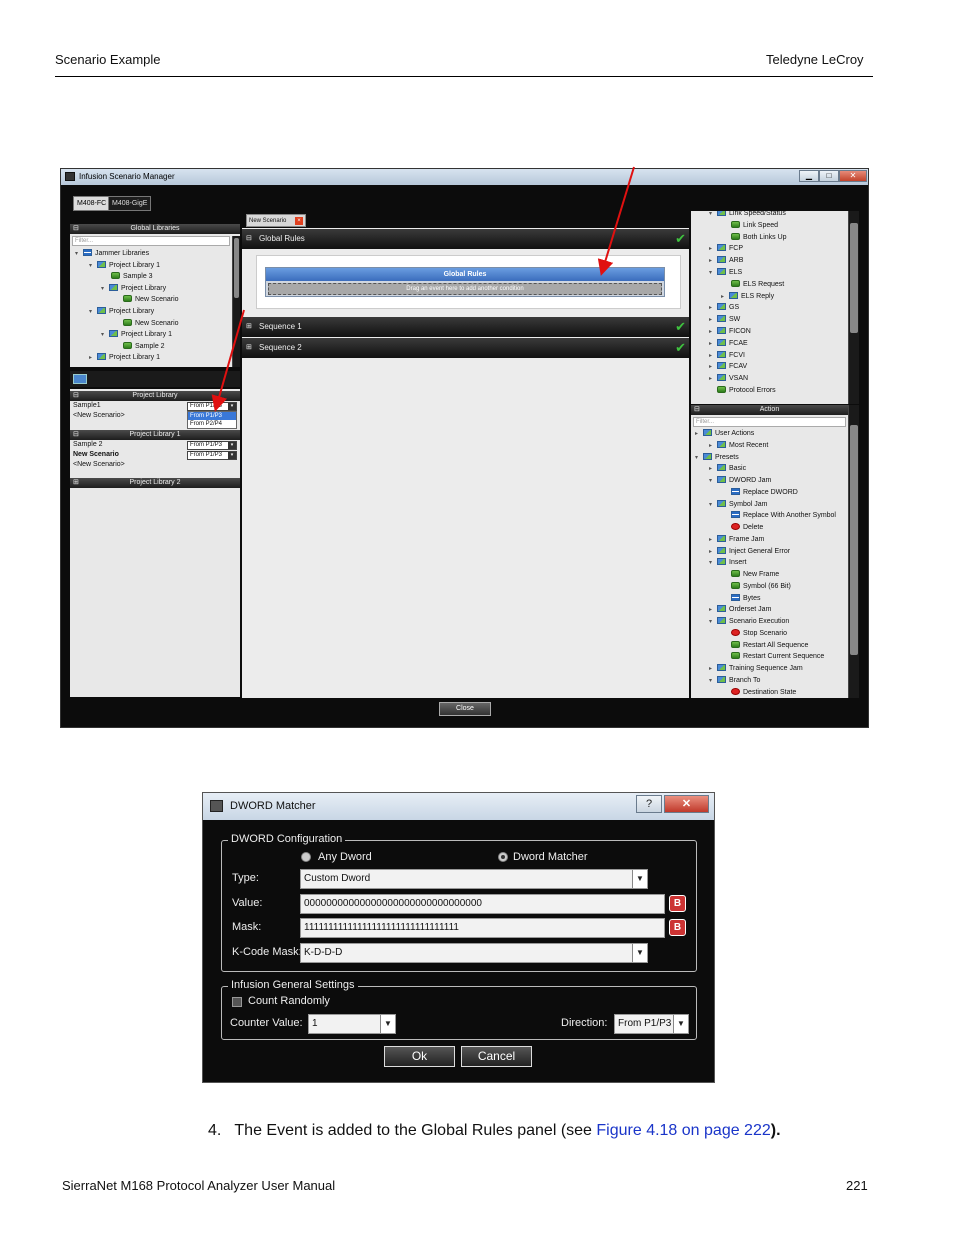  I want to click on cancel-button: Cancel, so click(496, 1056).